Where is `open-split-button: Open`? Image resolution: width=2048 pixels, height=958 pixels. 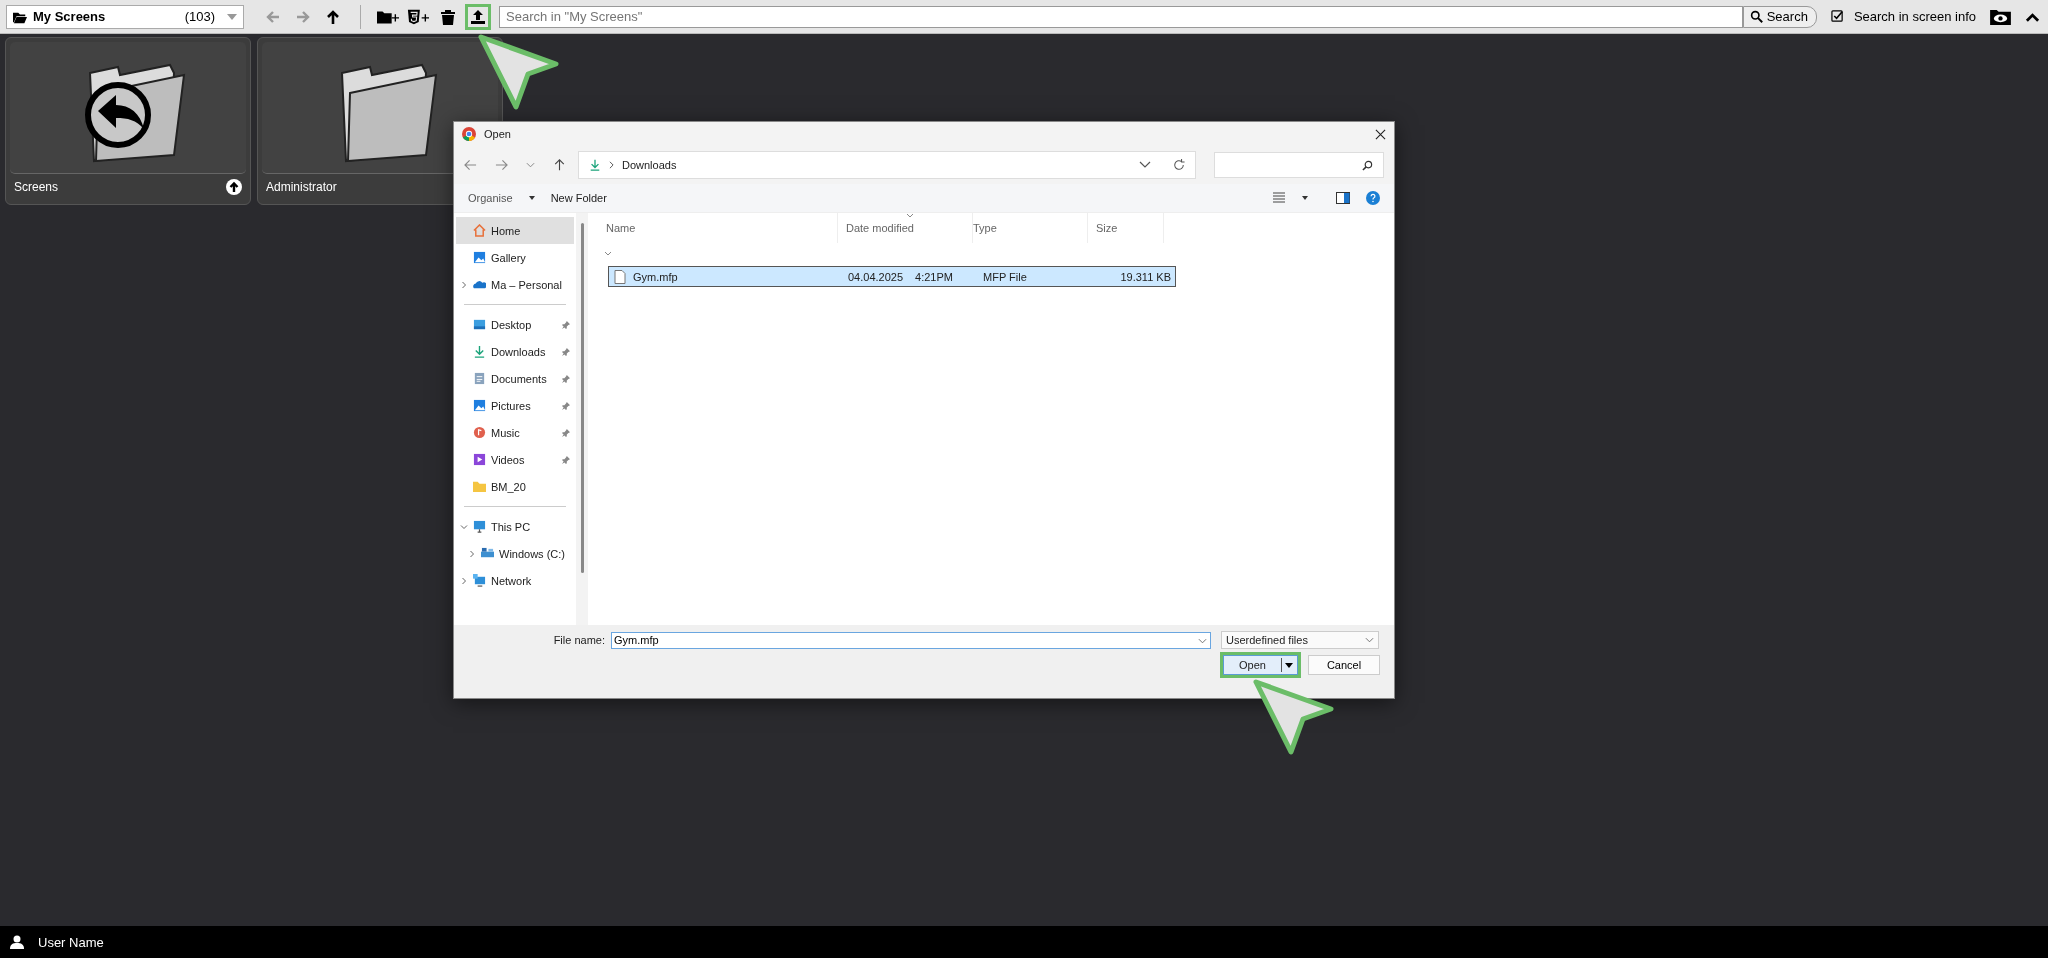
open-split-button: Open is located at coordinates (1260, 665).